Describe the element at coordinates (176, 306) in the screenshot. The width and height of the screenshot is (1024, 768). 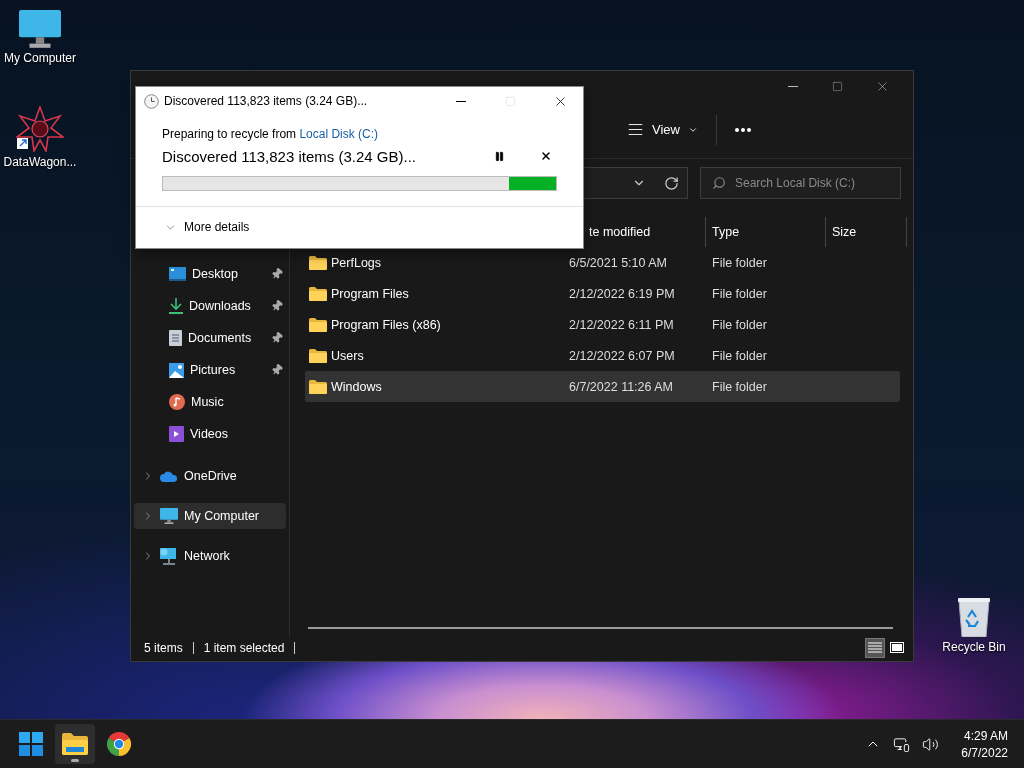
I see `download-icon` at that location.